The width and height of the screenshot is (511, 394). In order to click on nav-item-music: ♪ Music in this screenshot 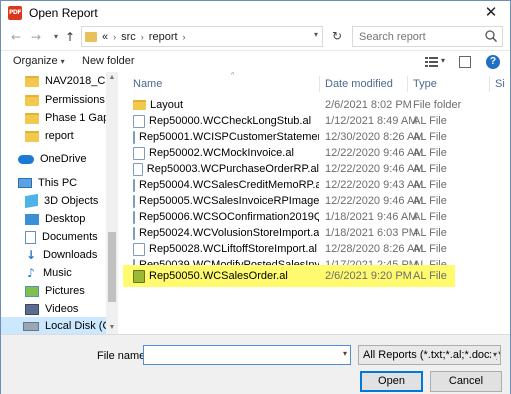, I will do `click(53, 273)`.